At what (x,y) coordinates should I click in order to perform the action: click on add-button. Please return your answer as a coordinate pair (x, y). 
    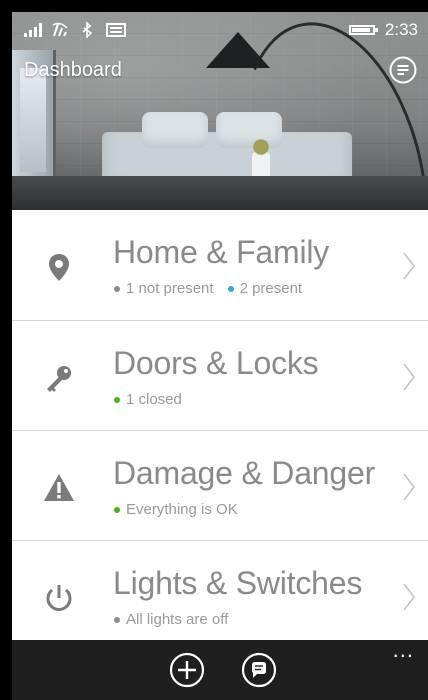
    Looking at the image, I should click on (187, 670).